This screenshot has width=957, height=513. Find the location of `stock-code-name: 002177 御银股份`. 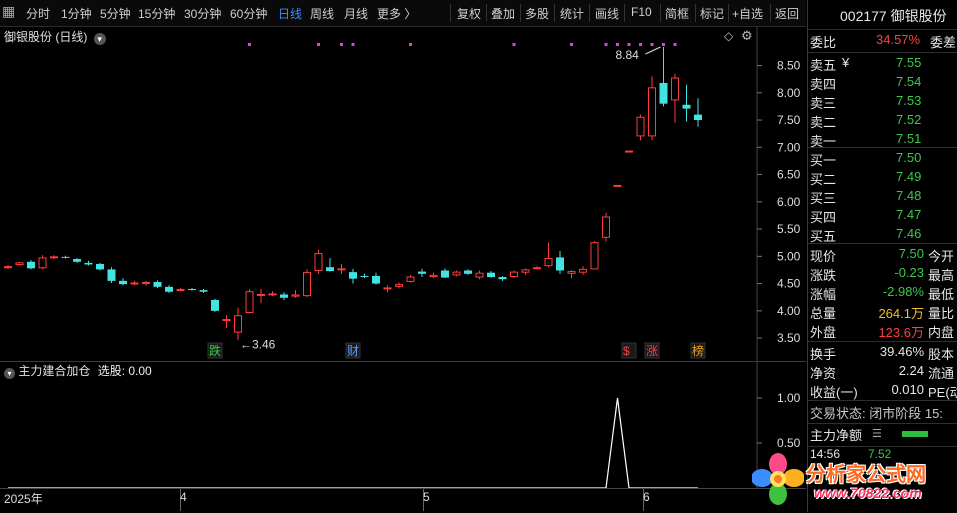

stock-code-name: 002177 御银股份 is located at coordinates (893, 16).